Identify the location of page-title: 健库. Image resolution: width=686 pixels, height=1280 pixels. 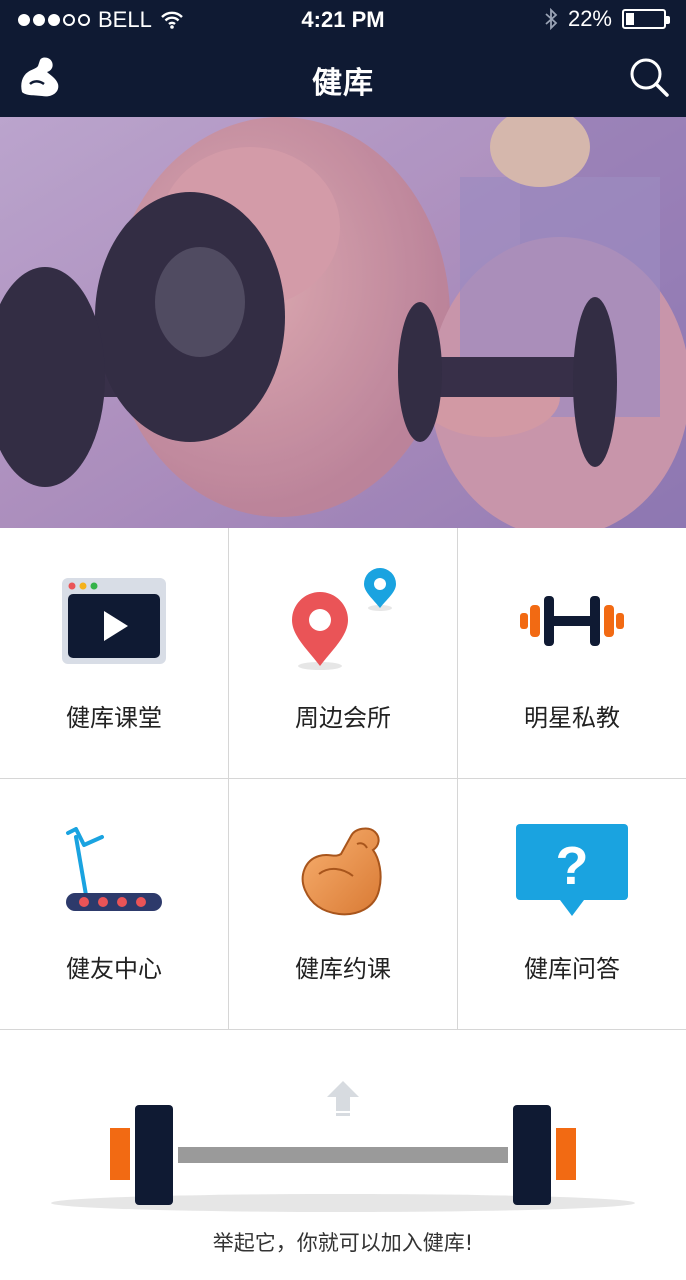
(343, 83).